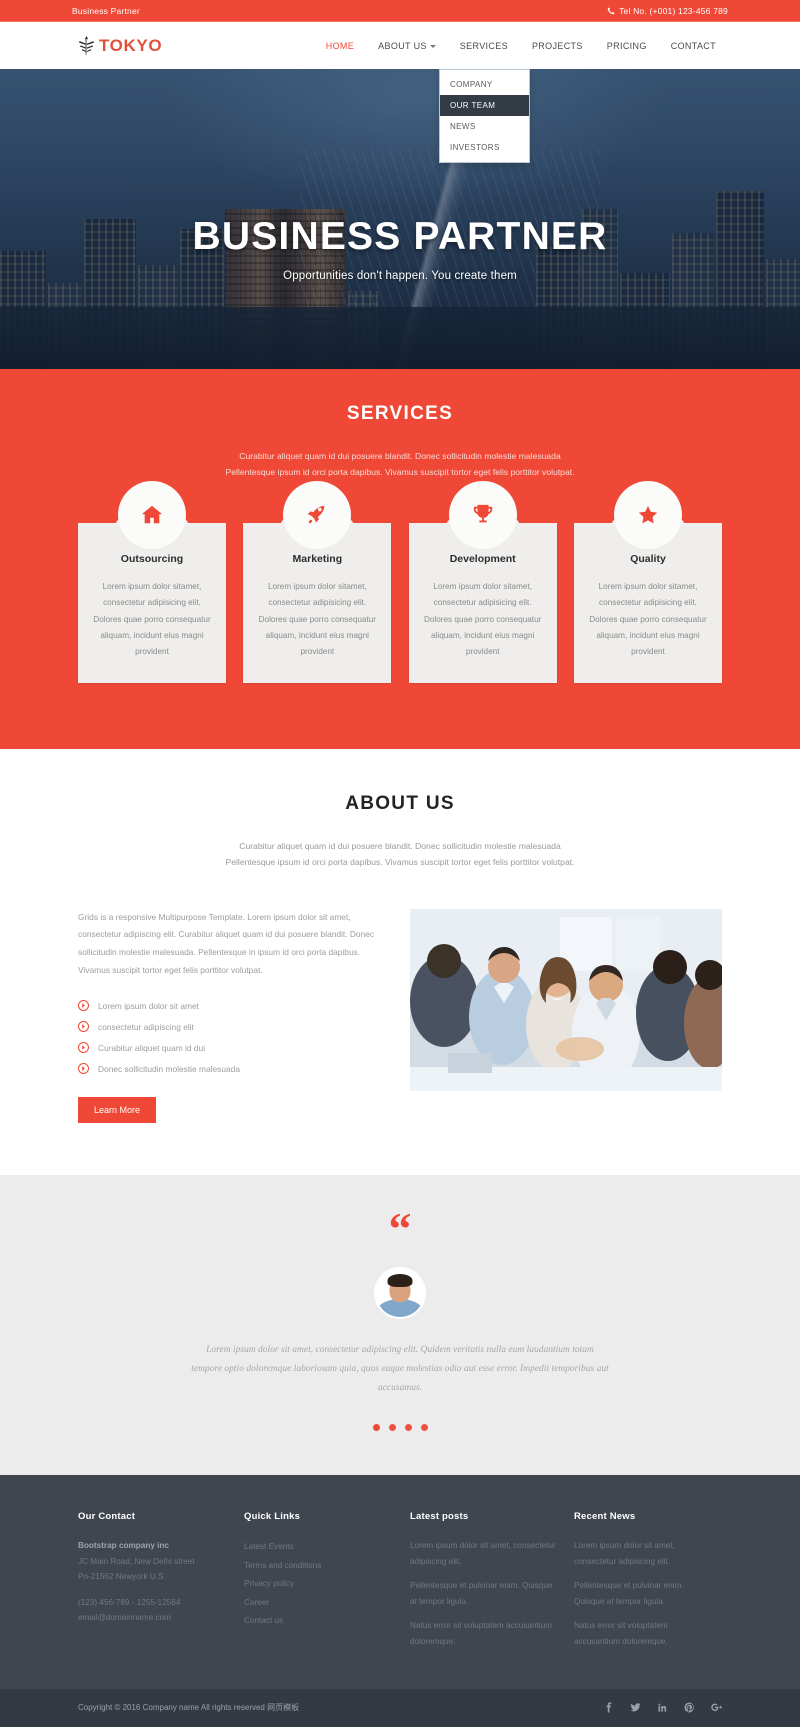 This screenshot has height=1727, width=800. What do you see at coordinates (320, 1603) in the screenshot?
I see `footer-link-career: Career` at bounding box center [320, 1603].